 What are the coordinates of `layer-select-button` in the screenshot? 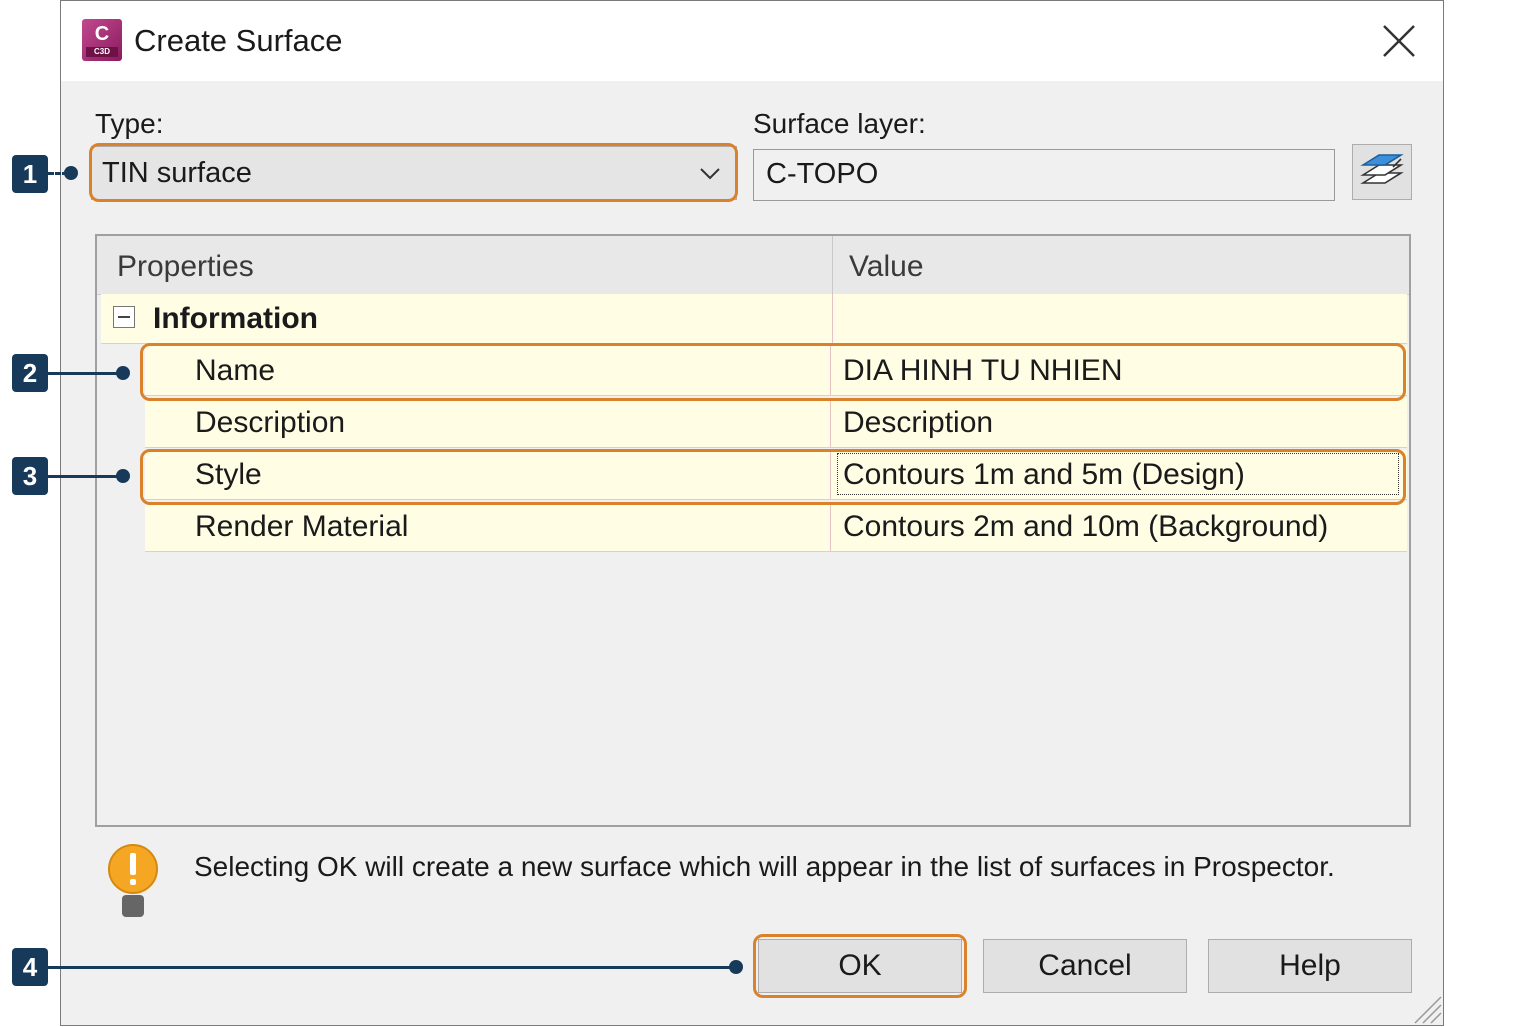 It's located at (1382, 172).